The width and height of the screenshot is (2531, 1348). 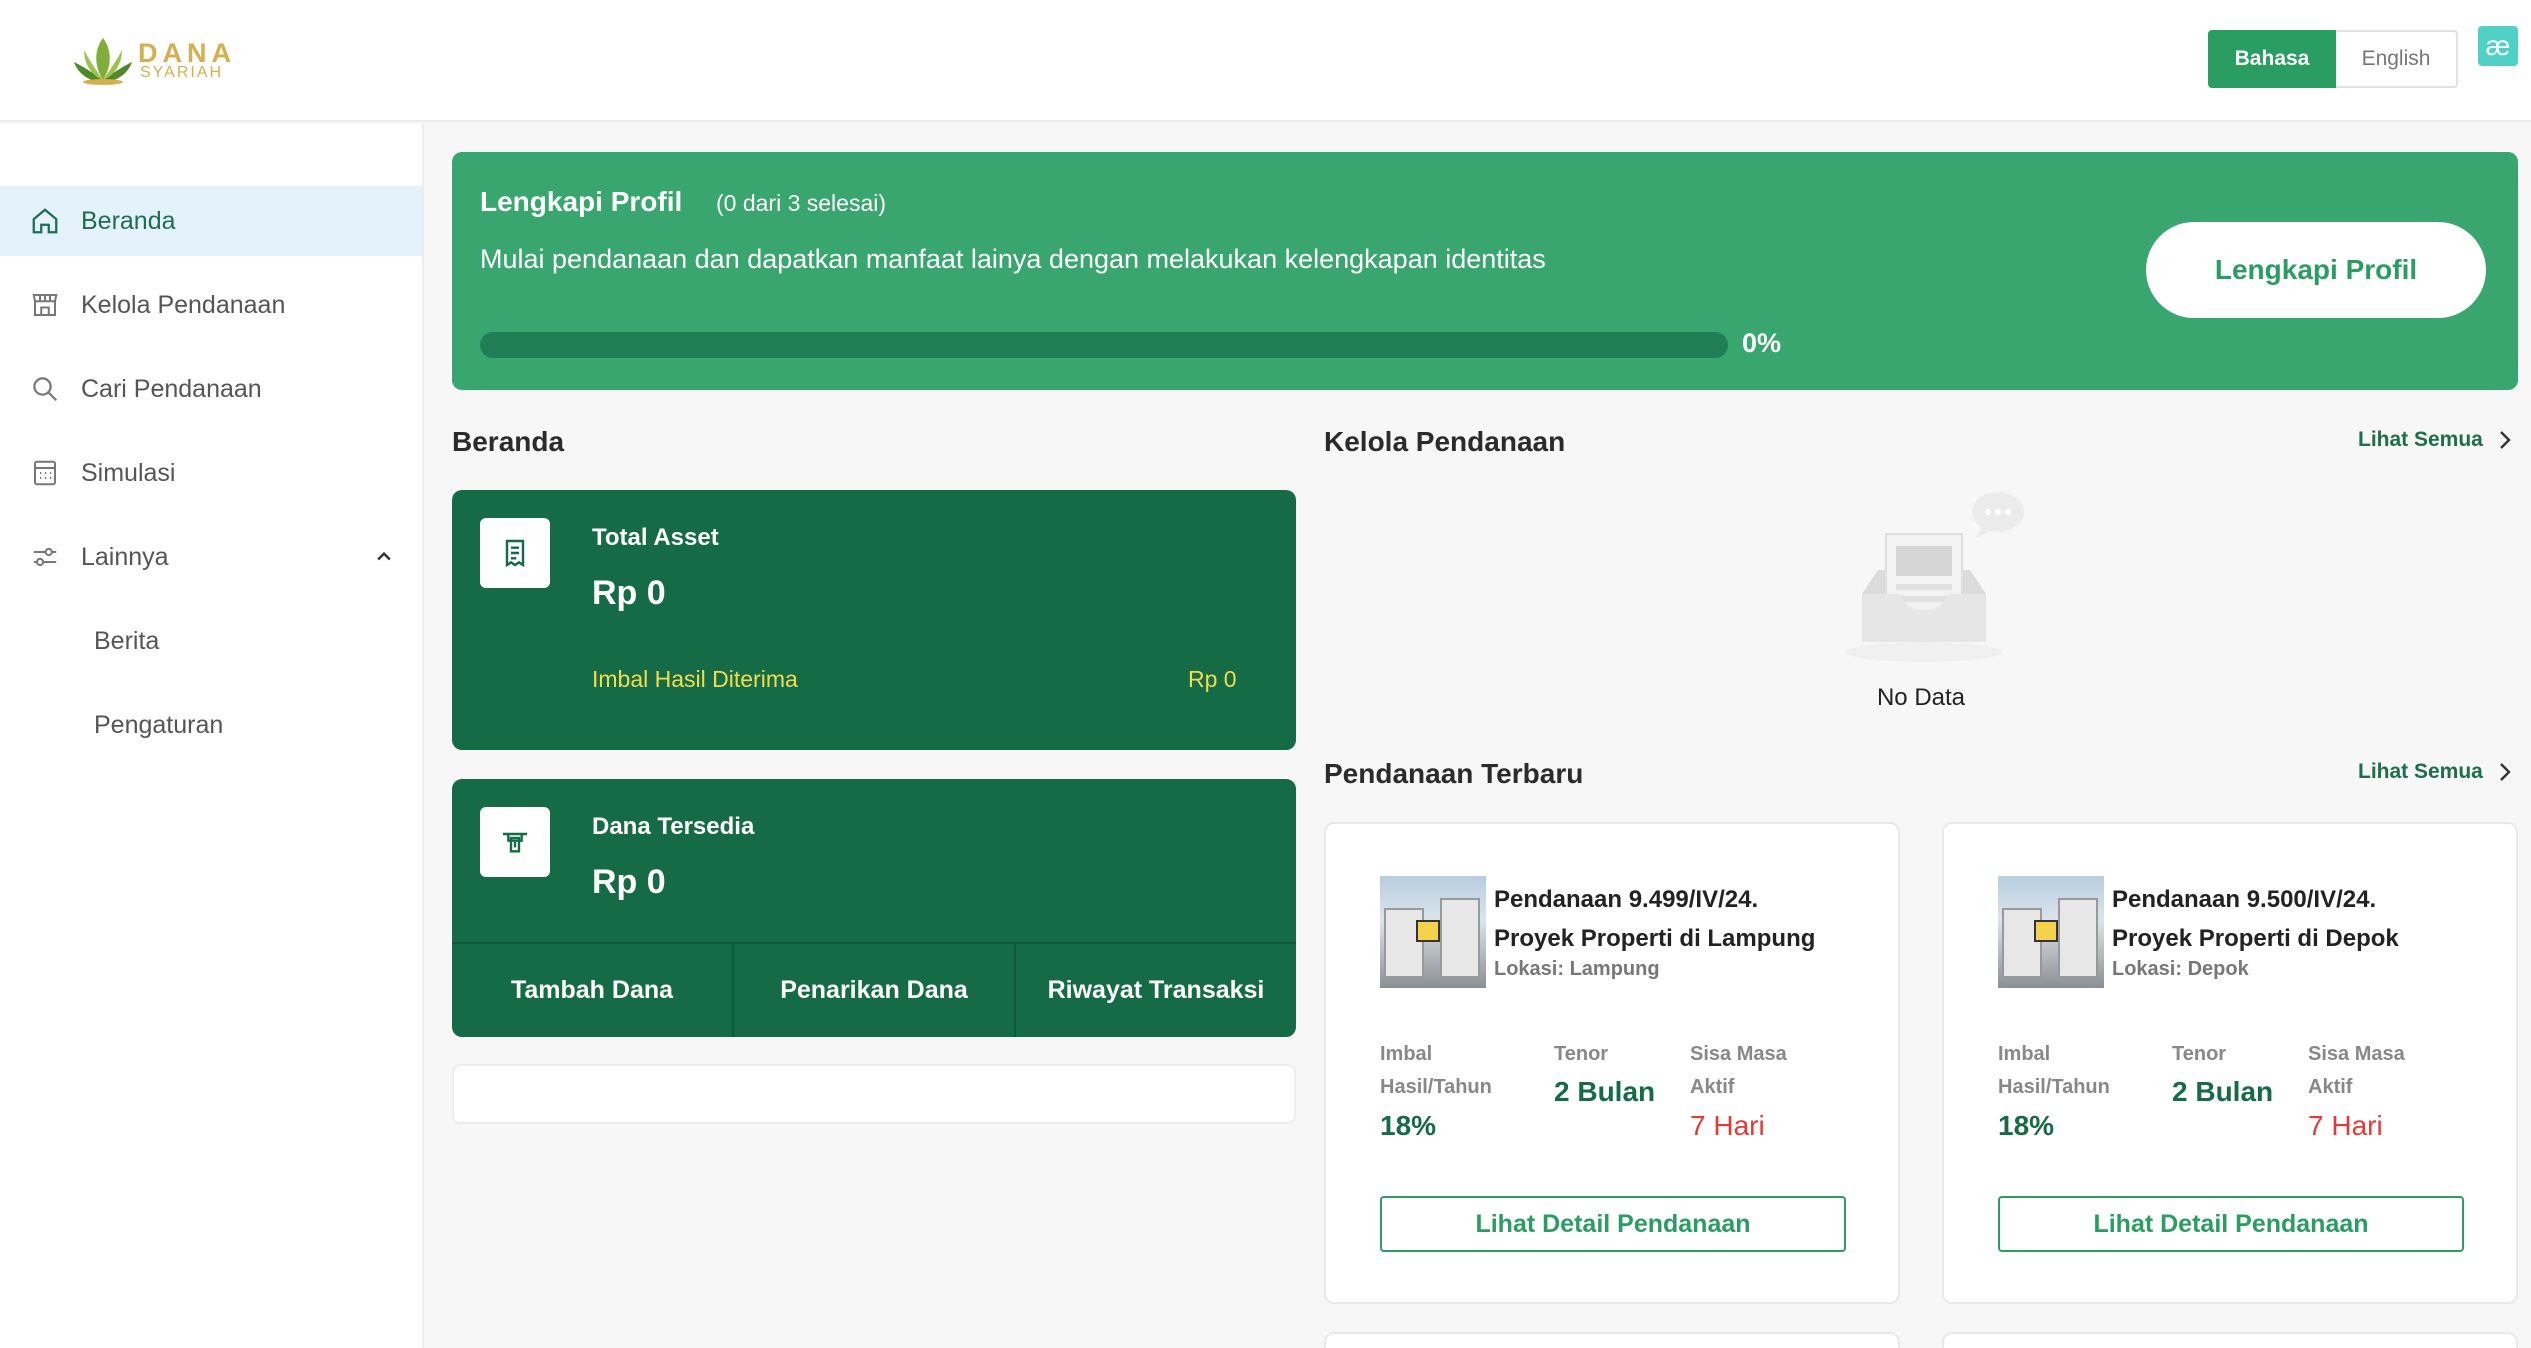 I want to click on sidebar-item-lainnya: Lainnya, so click(x=211, y=557).